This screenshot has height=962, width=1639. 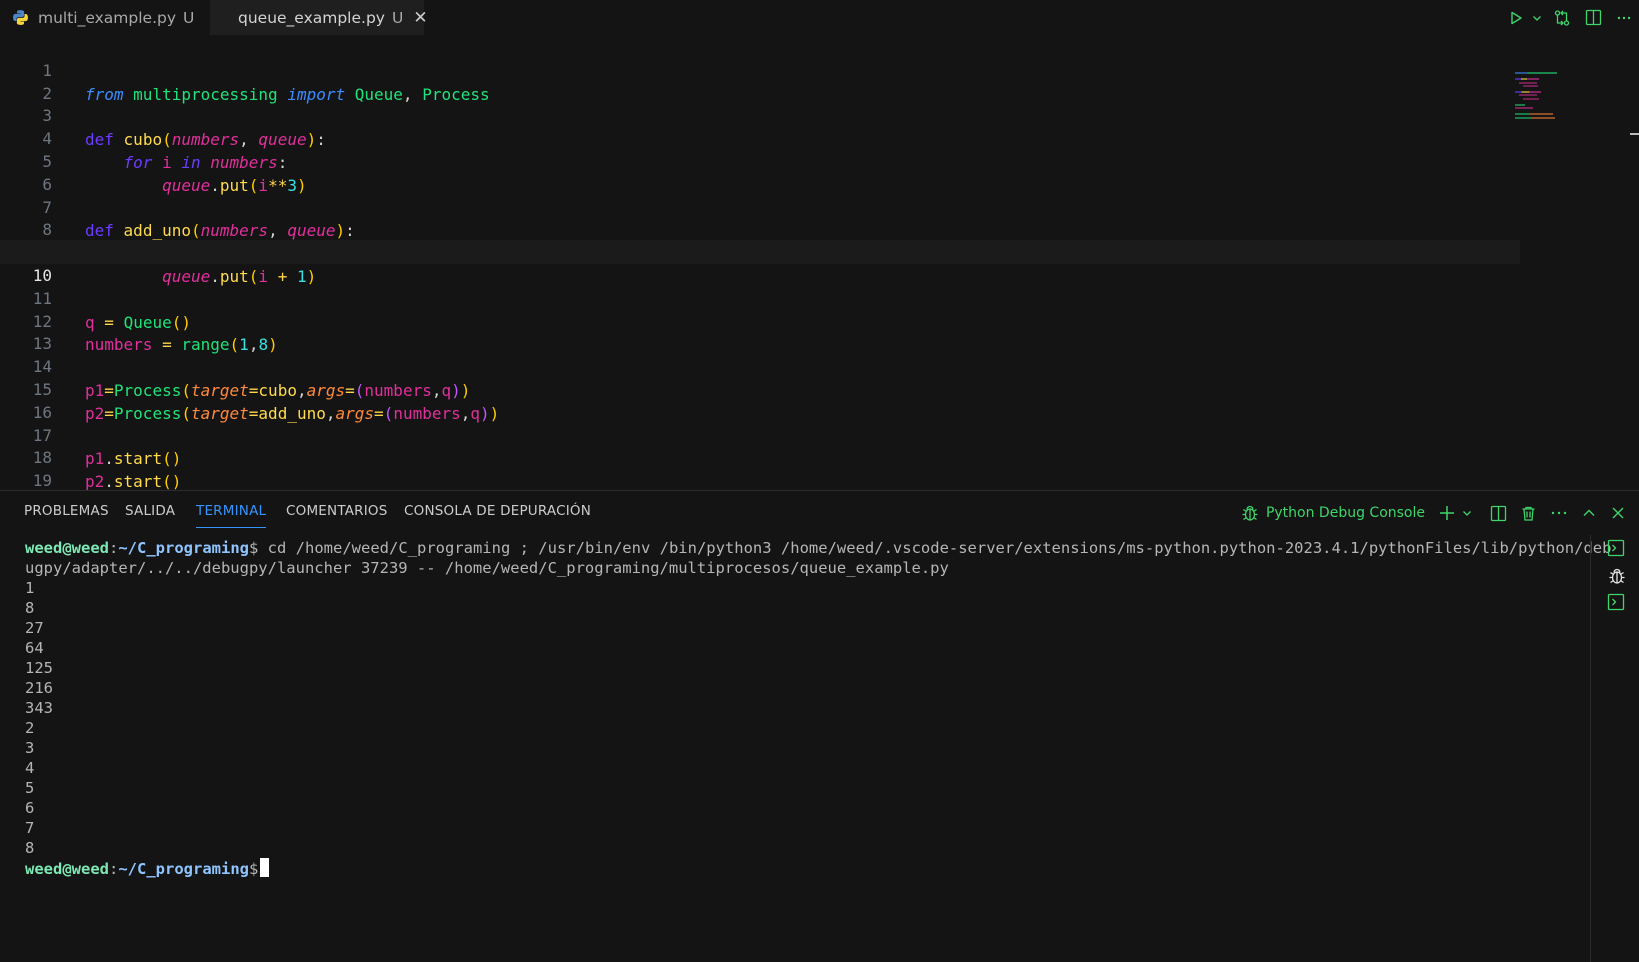 I want to click on code-line: 12 numbers = range(1,8), so click(x=760, y=320).